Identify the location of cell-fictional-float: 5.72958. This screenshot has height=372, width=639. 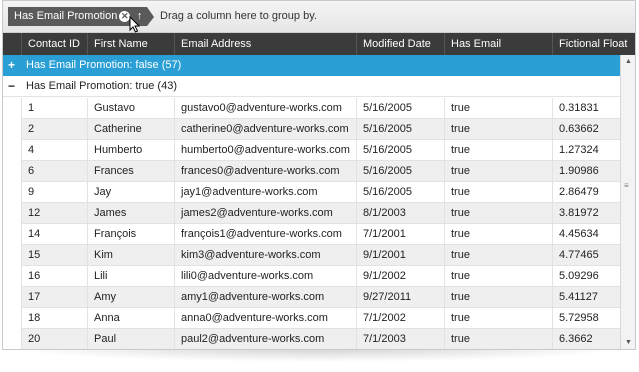
(586, 318).